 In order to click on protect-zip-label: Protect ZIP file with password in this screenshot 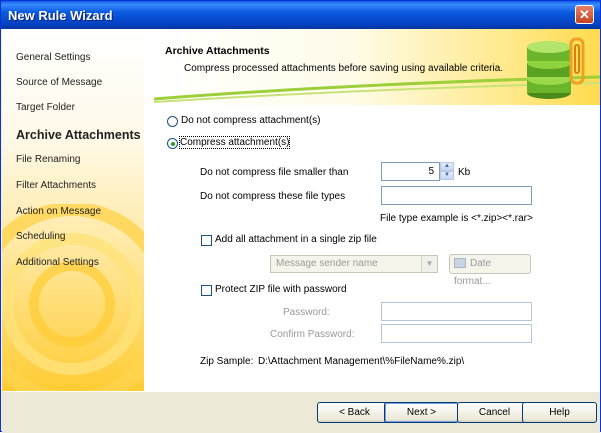, I will do `click(281, 289)`.